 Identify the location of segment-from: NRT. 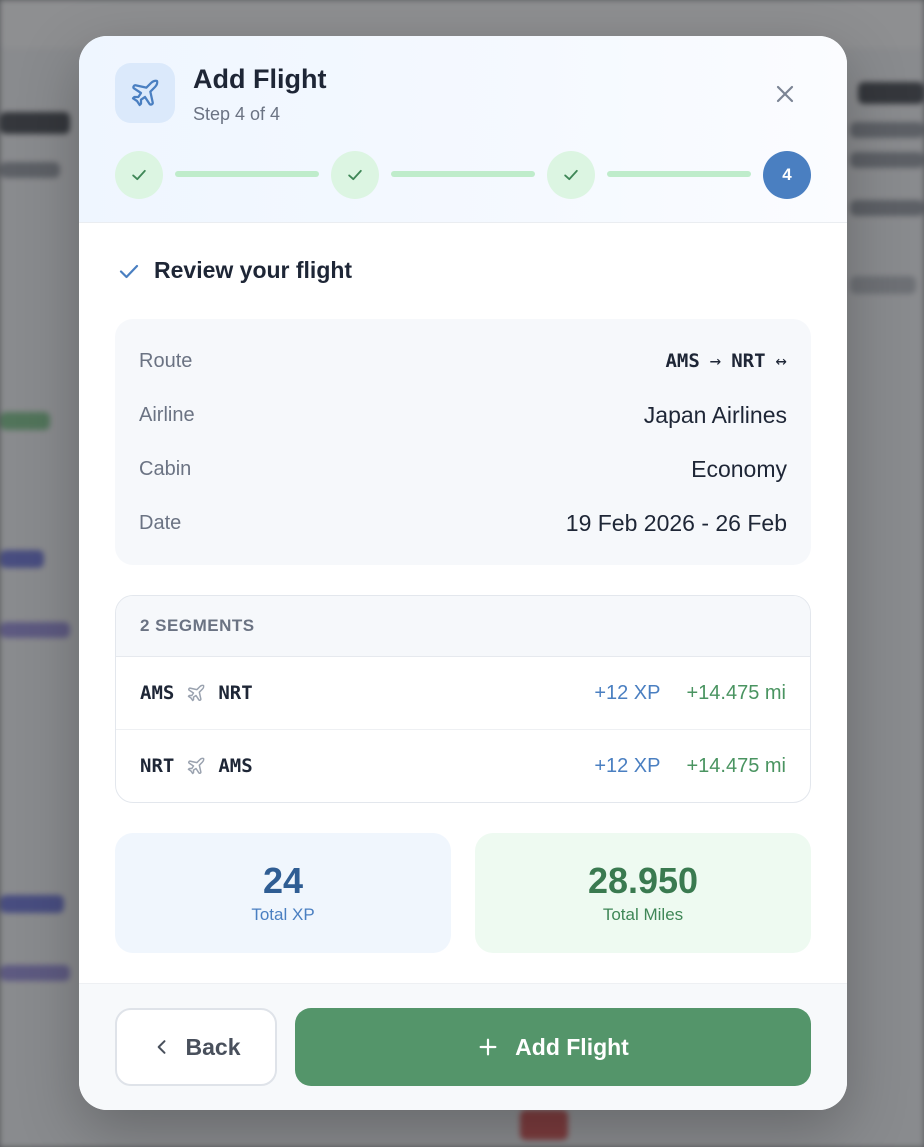
(157, 766).